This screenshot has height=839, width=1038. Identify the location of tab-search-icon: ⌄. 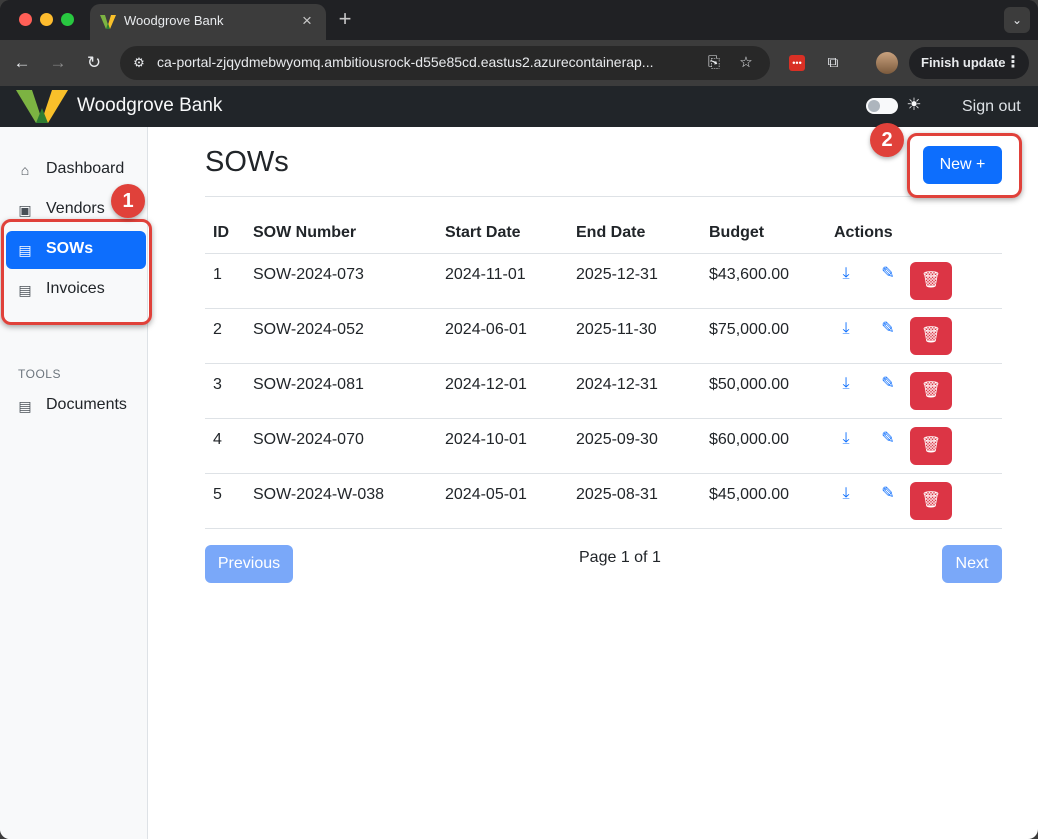
(1017, 20).